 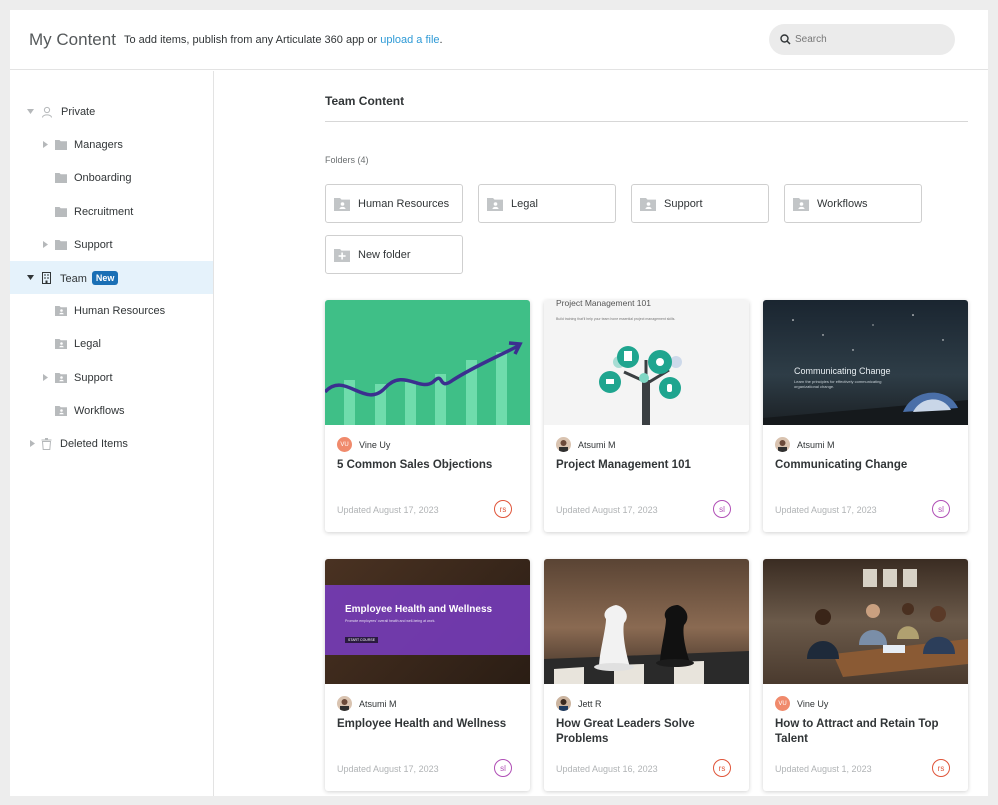 I want to click on user-icon, so click(x=47, y=112).